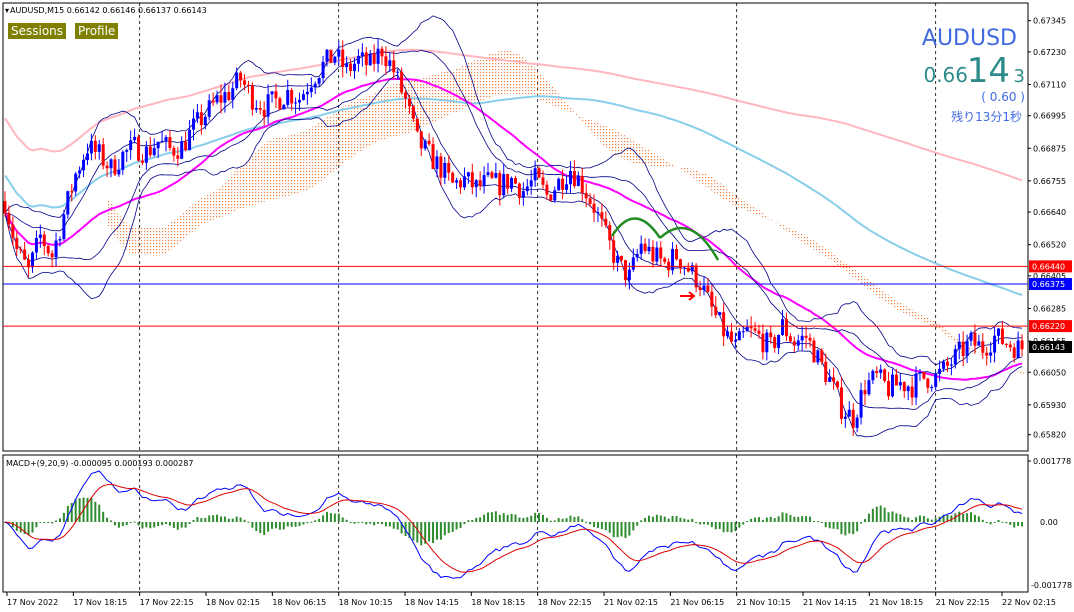  What do you see at coordinates (97, 31) in the screenshot?
I see `profile-button: Profile` at bounding box center [97, 31].